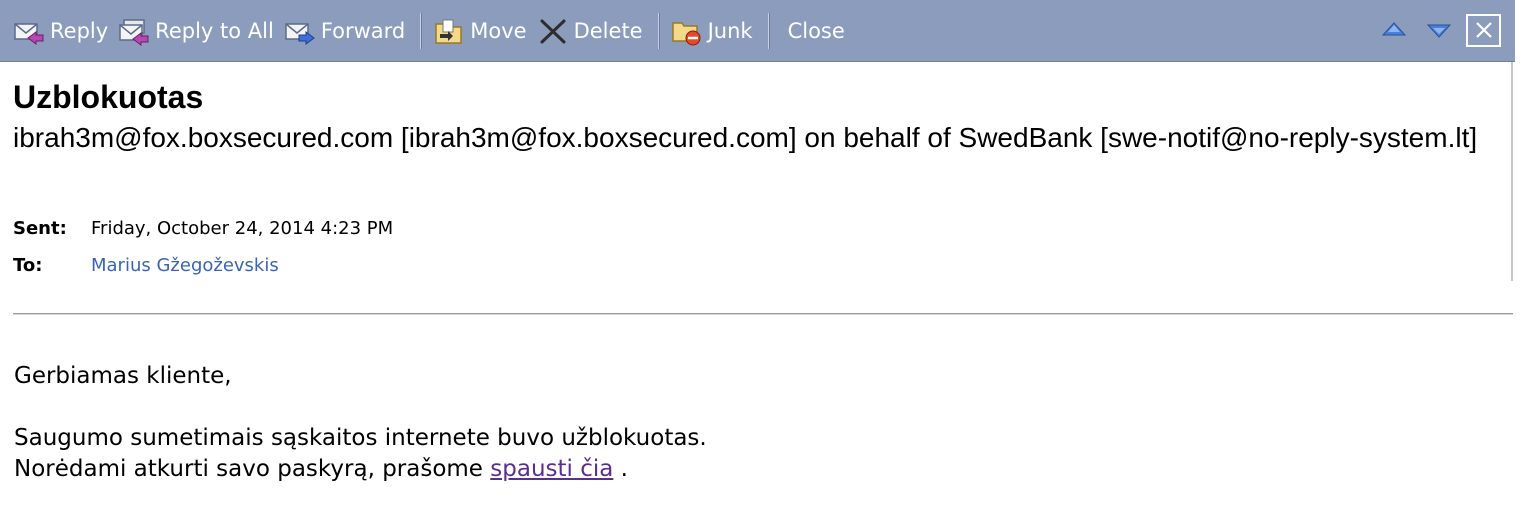 This screenshot has width=1527, height=510. I want to click on junk-folder-icon, so click(687, 31).